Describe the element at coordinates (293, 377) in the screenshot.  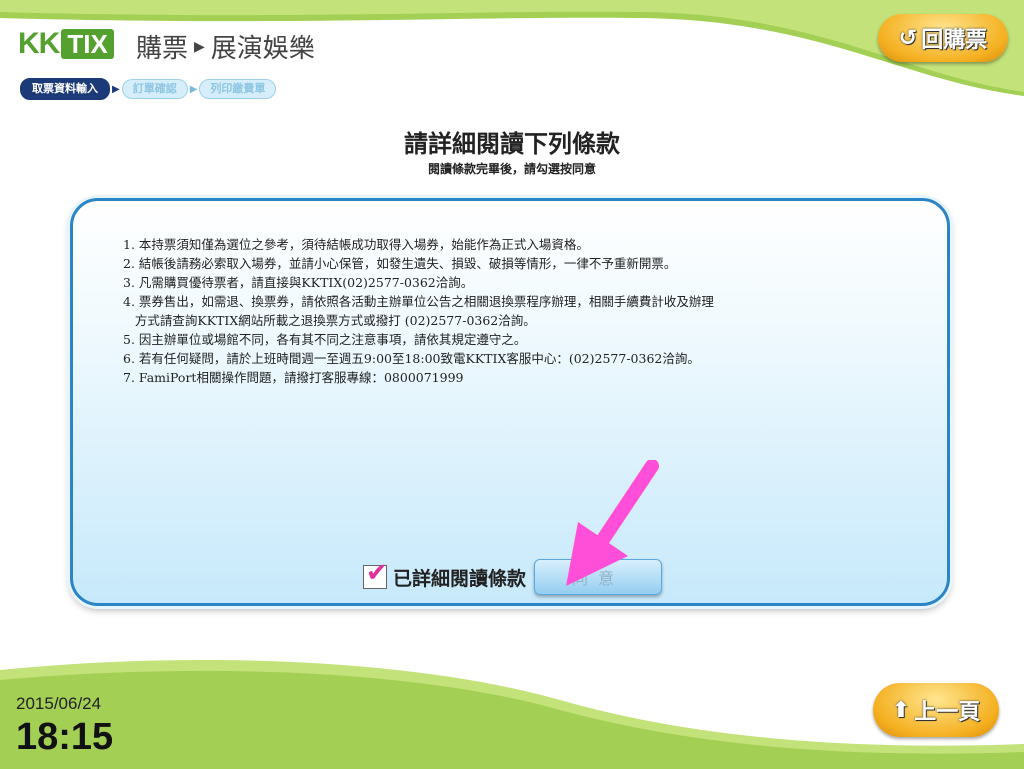
I see `terms-item: 7. FamiPort相關操作問題，請撥打客服專線：0800071999` at that location.